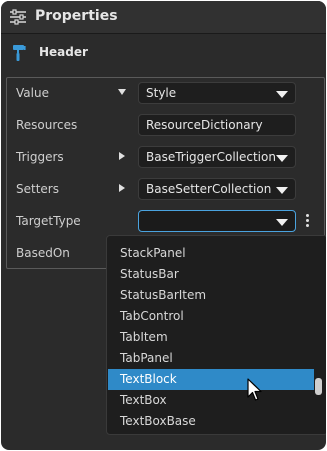 The image size is (327, 451). I want to click on dropdown-item: StatusBarItem, so click(211, 295).